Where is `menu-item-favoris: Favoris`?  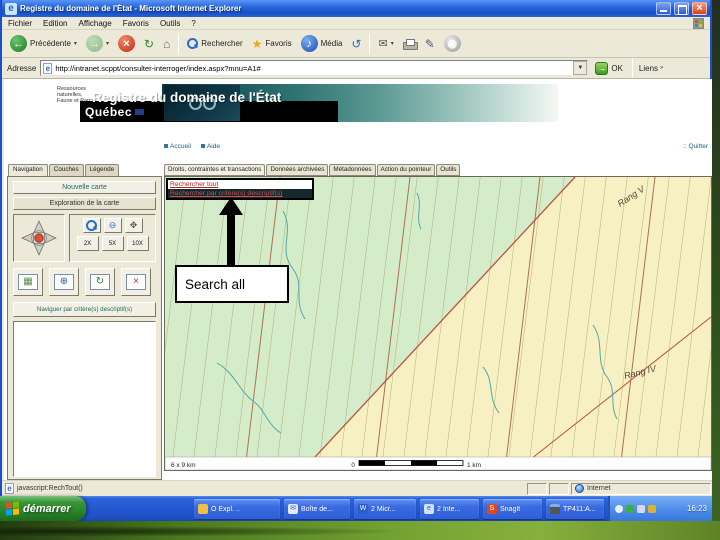
menu-item-favoris: Favoris is located at coordinates (136, 23).